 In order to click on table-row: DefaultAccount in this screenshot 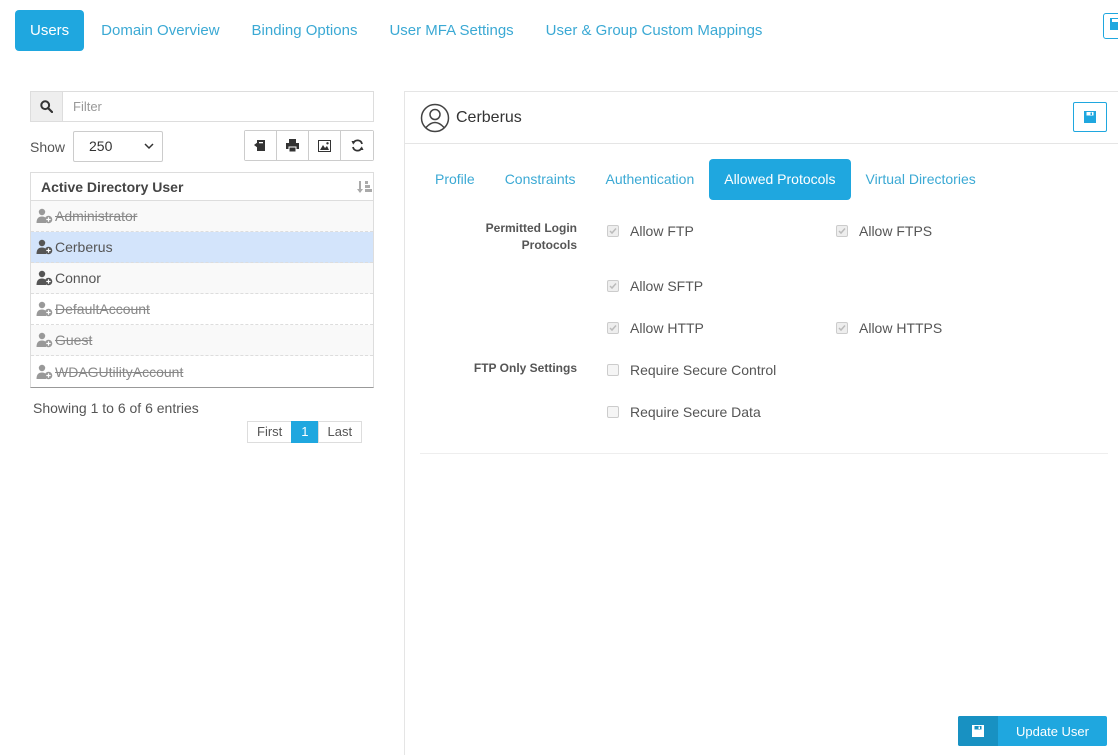, I will do `click(202, 309)`.